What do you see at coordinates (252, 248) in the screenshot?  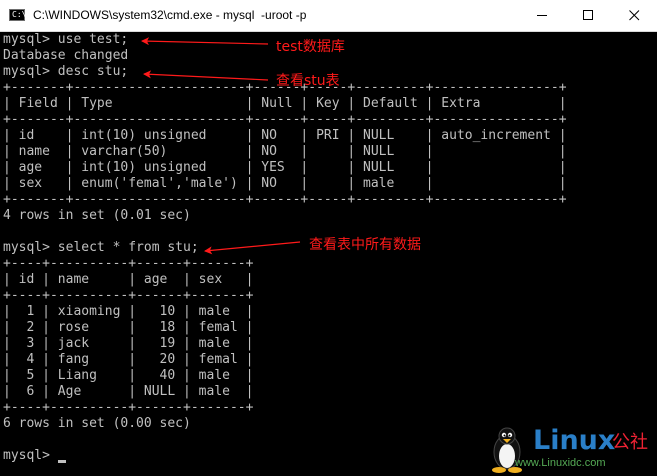 I see `arrow-select-all` at bounding box center [252, 248].